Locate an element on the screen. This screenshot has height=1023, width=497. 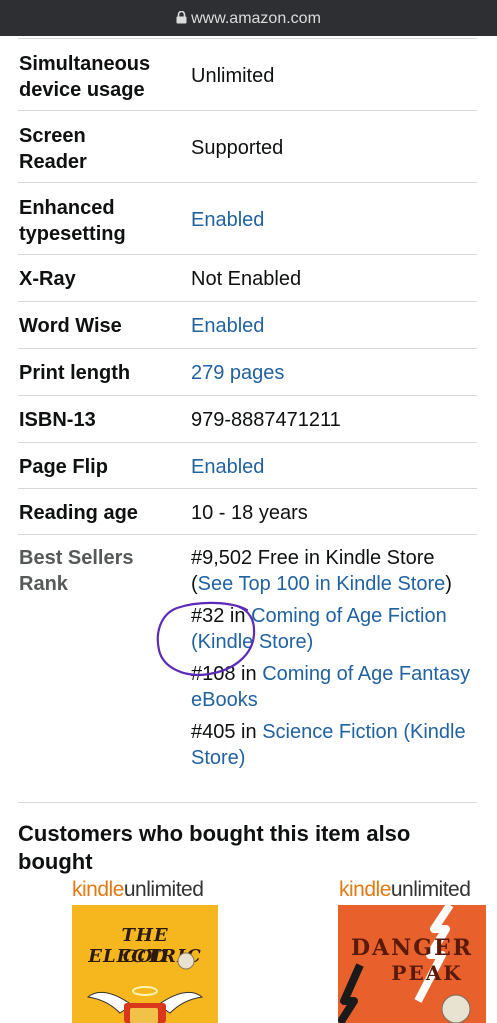
detail-value: 10 - 18 years is located at coordinates (249, 513).